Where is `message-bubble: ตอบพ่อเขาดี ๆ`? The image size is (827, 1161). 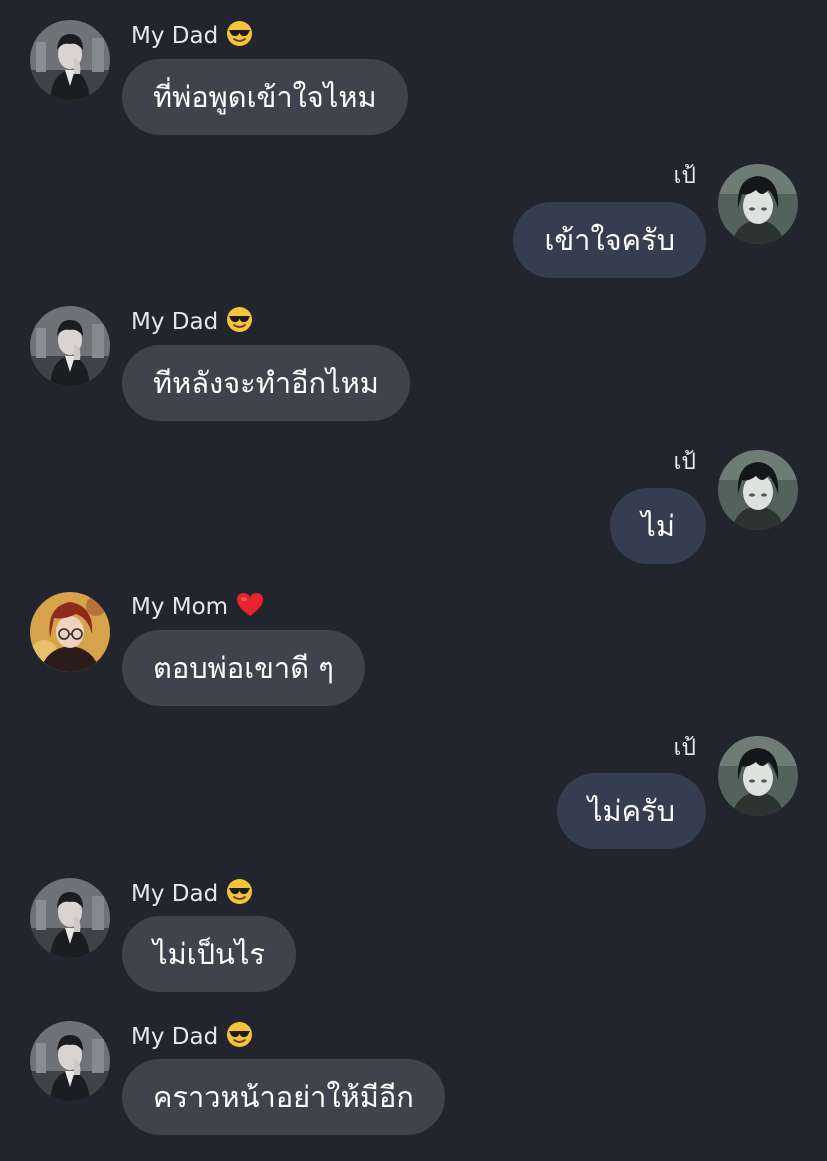 message-bubble: ตอบพ่อเขาดี ๆ is located at coordinates (243, 668).